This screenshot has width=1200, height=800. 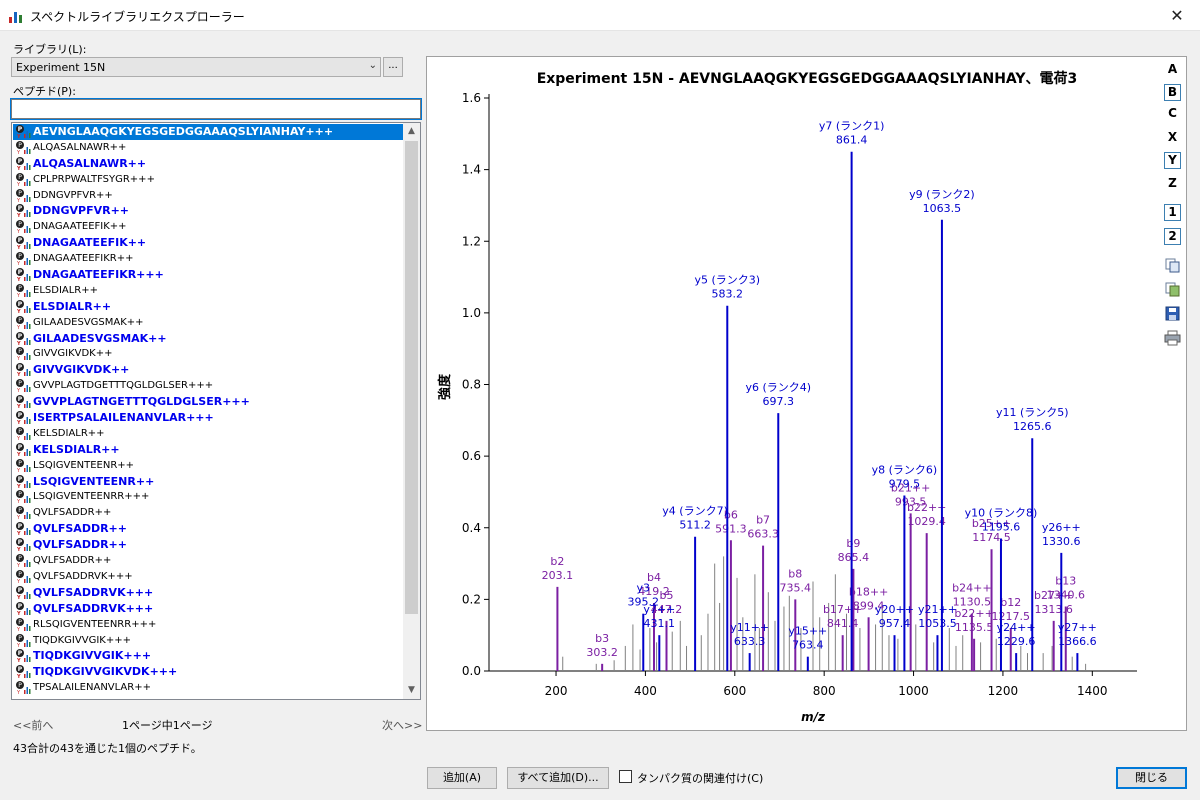 I want to click on list-item: P Y TPSALAILENANVLAR++, so click(x=208, y=688).